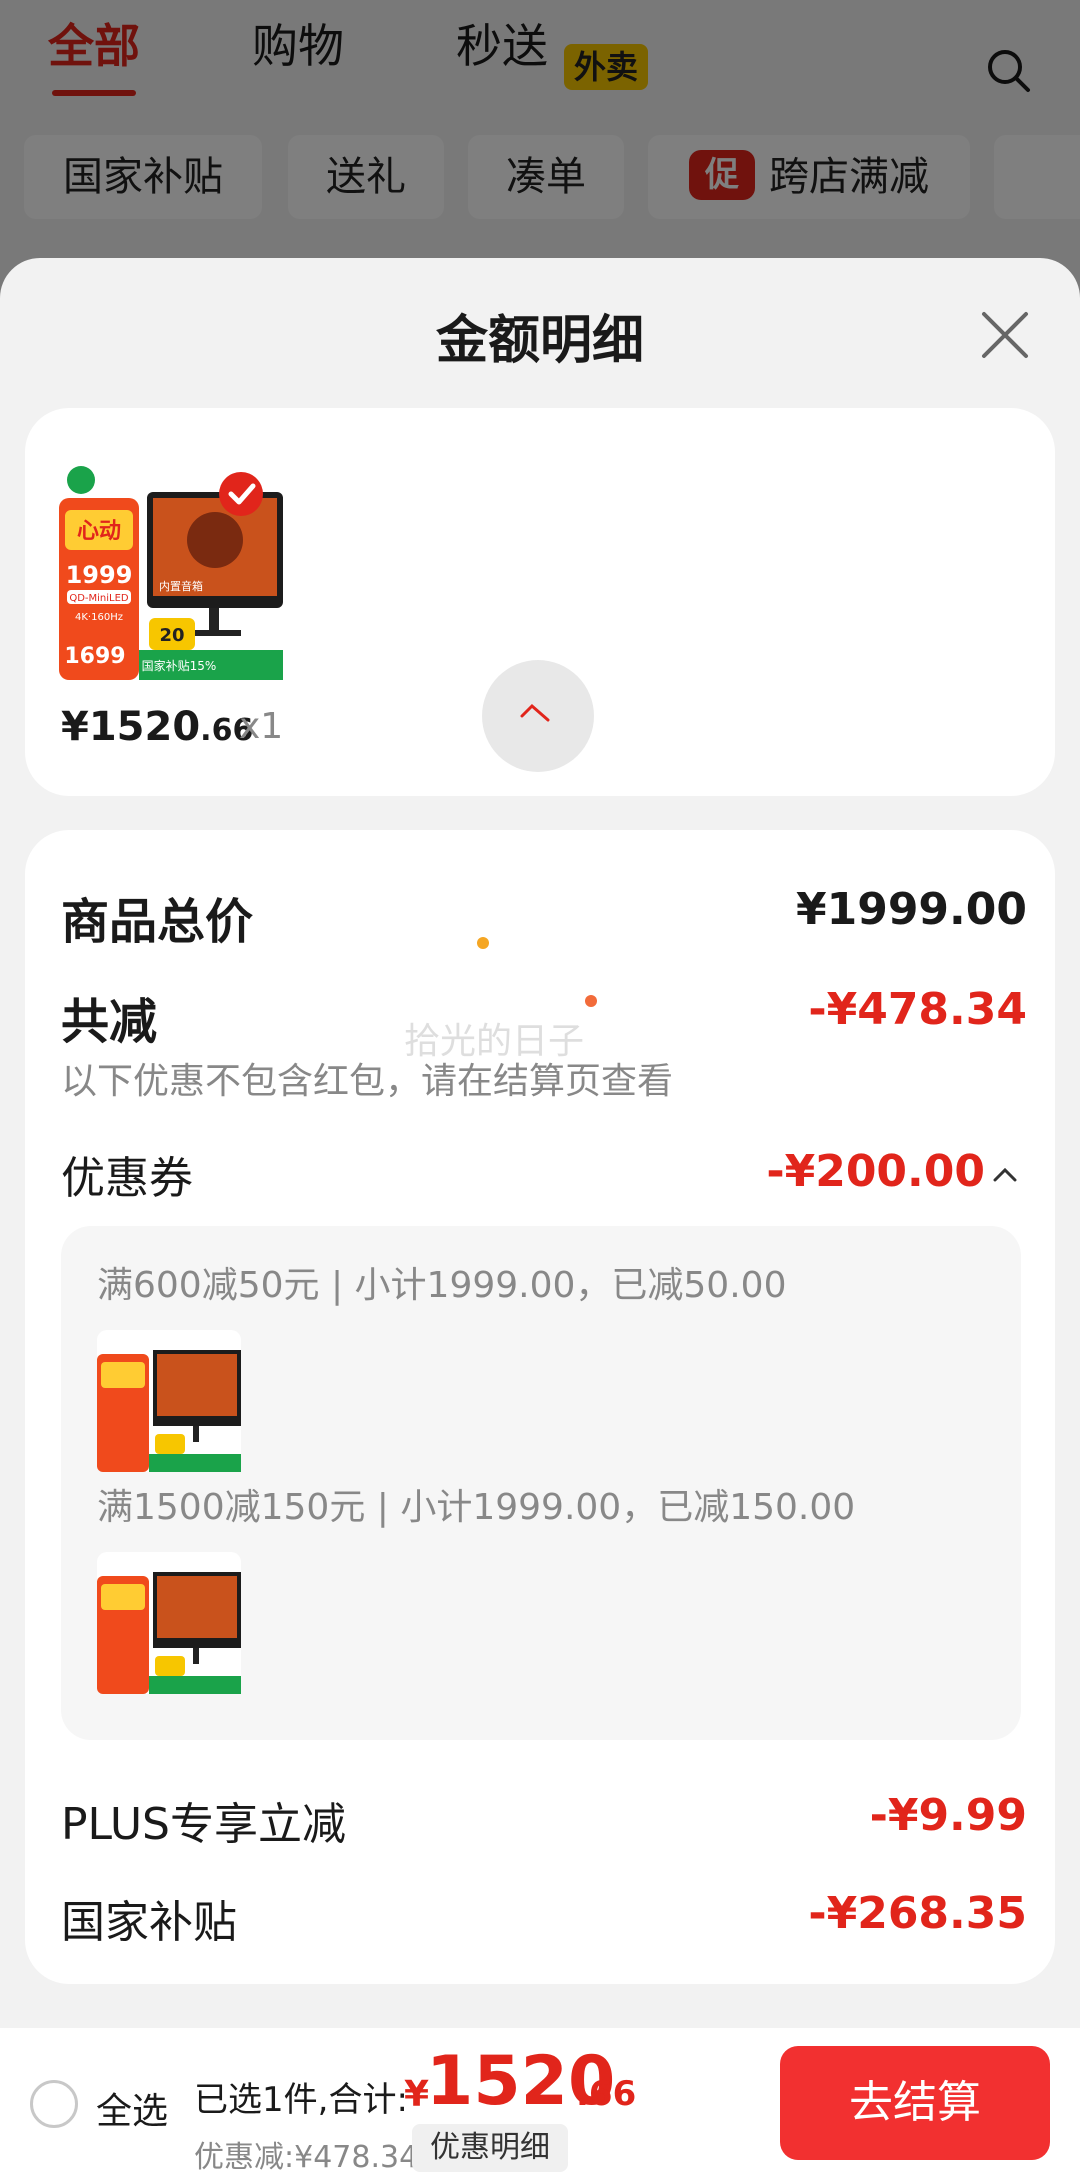 The width and height of the screenshot is (1080, 2178). Describe the element at coordinates (99, 598) in the screenshot. I see `thumb-spec1: QD-MiniLED` at that location.